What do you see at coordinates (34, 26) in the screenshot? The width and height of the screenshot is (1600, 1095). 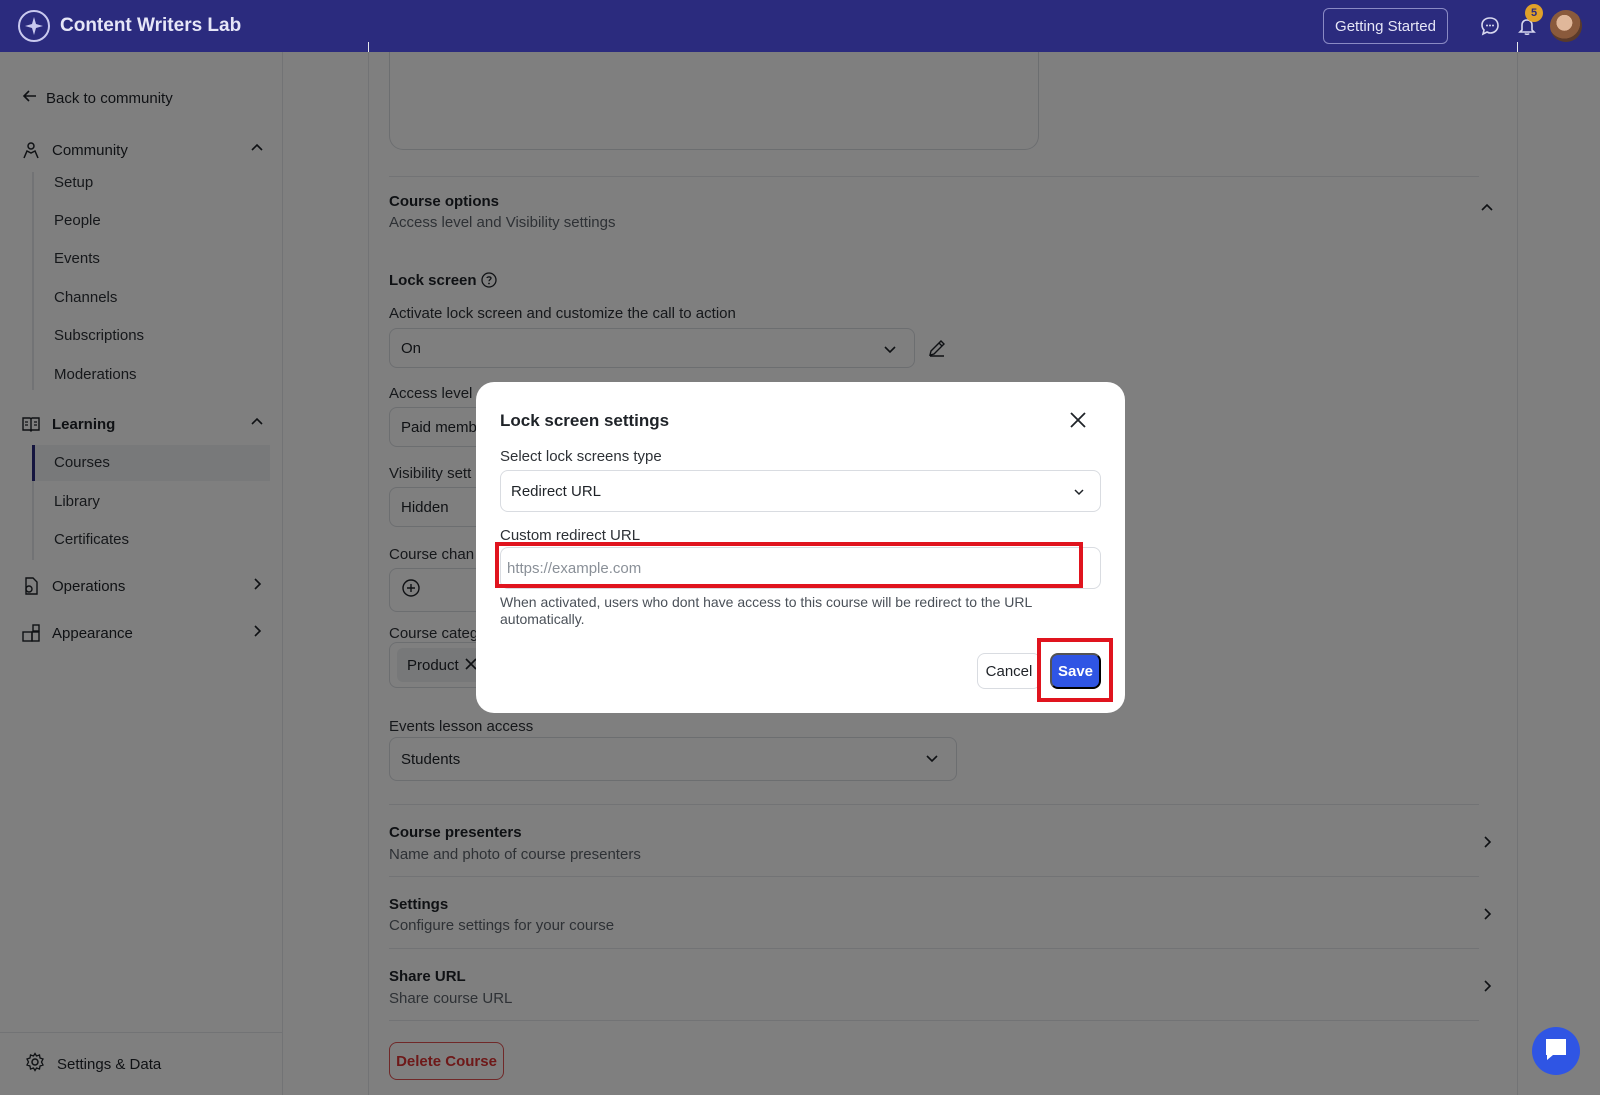 I see `logo-icon` at bounding box center [34, 26].